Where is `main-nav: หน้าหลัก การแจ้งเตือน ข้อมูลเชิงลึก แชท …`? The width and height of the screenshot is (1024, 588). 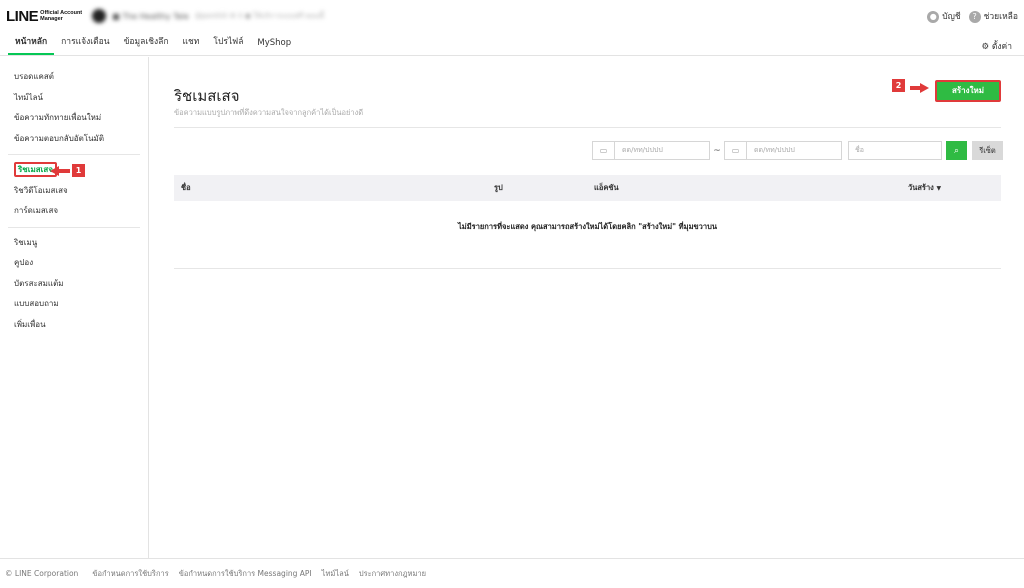 main-nav: หน้าหลัก การแจ้งเตือน ข้อมูลเชิงลึก แชท … is located at coordinates (512, 44).